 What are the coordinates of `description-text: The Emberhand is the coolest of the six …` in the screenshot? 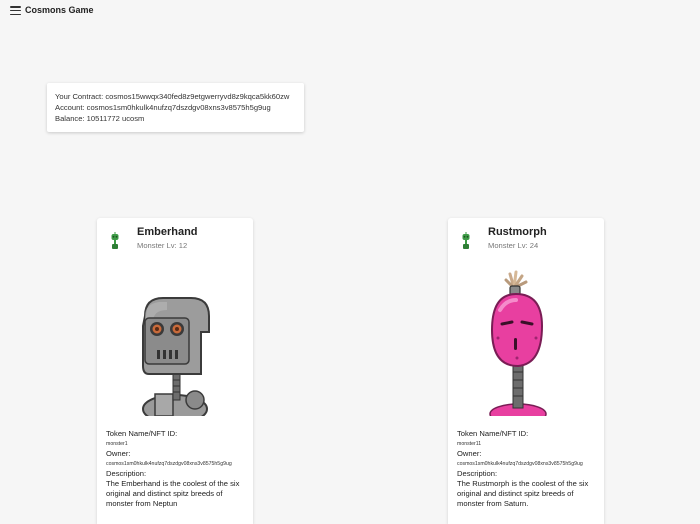 It's located at (173, 493).